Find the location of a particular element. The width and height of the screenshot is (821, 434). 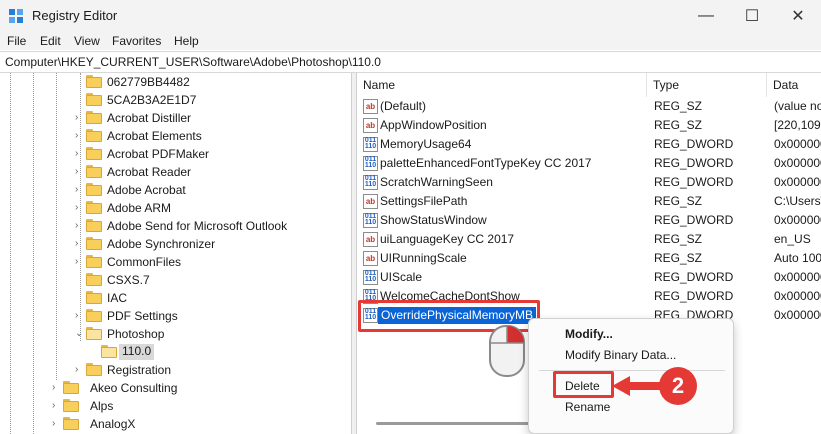

column-header-name: Name is located at coordinates (502, 85).